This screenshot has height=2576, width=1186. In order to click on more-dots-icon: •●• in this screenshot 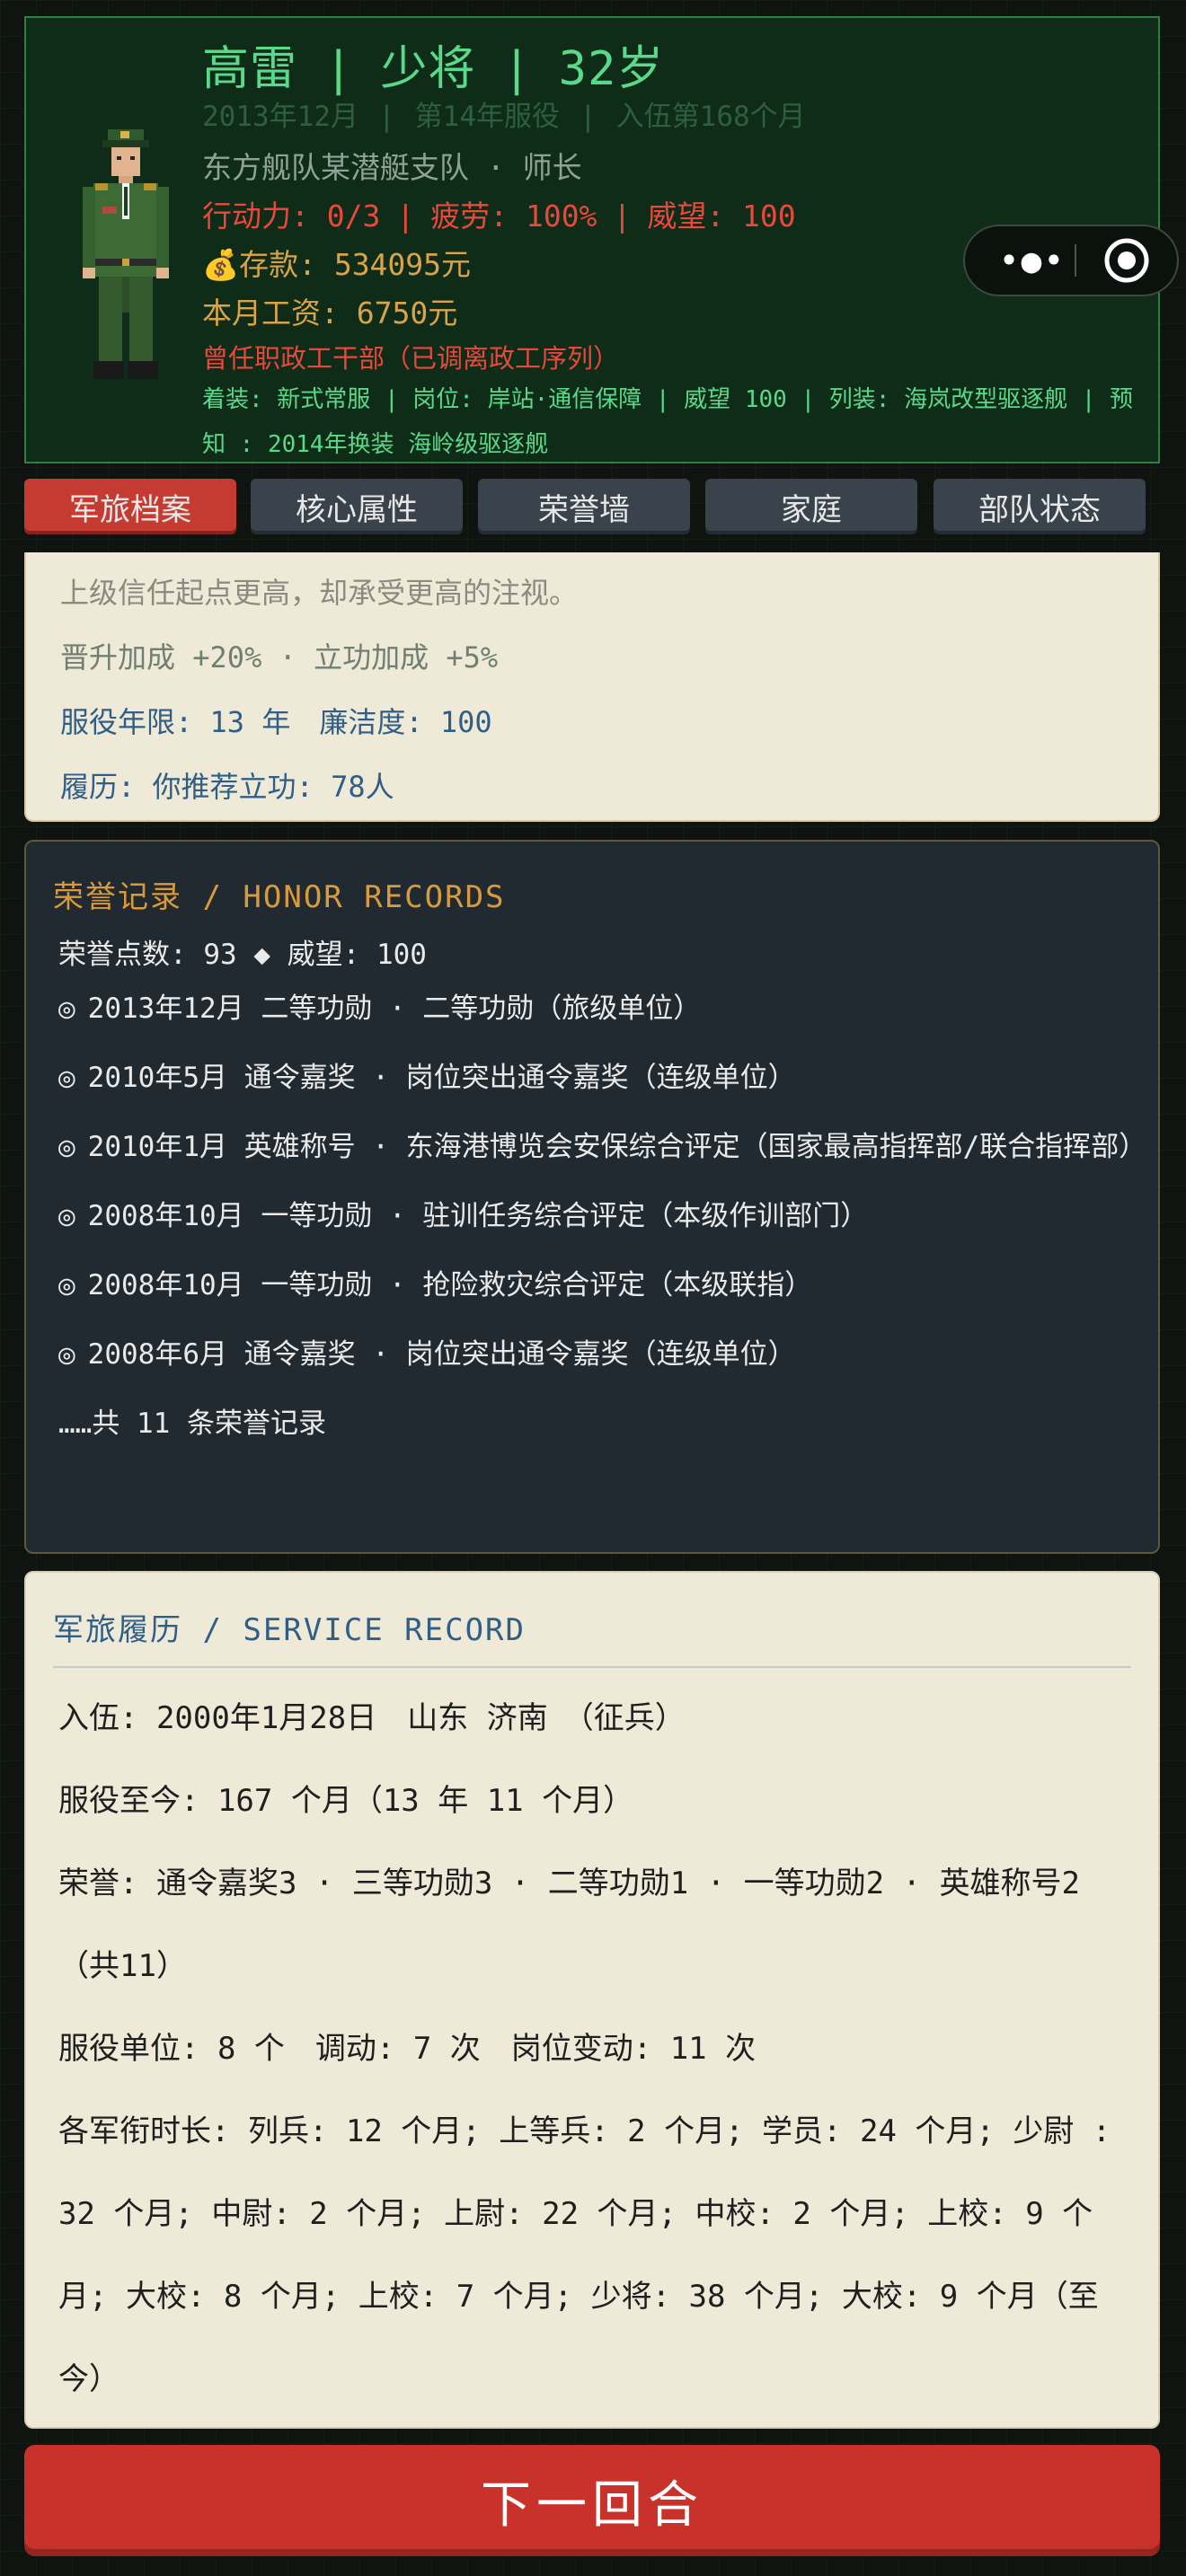, I will do `click(1032, 260)`.